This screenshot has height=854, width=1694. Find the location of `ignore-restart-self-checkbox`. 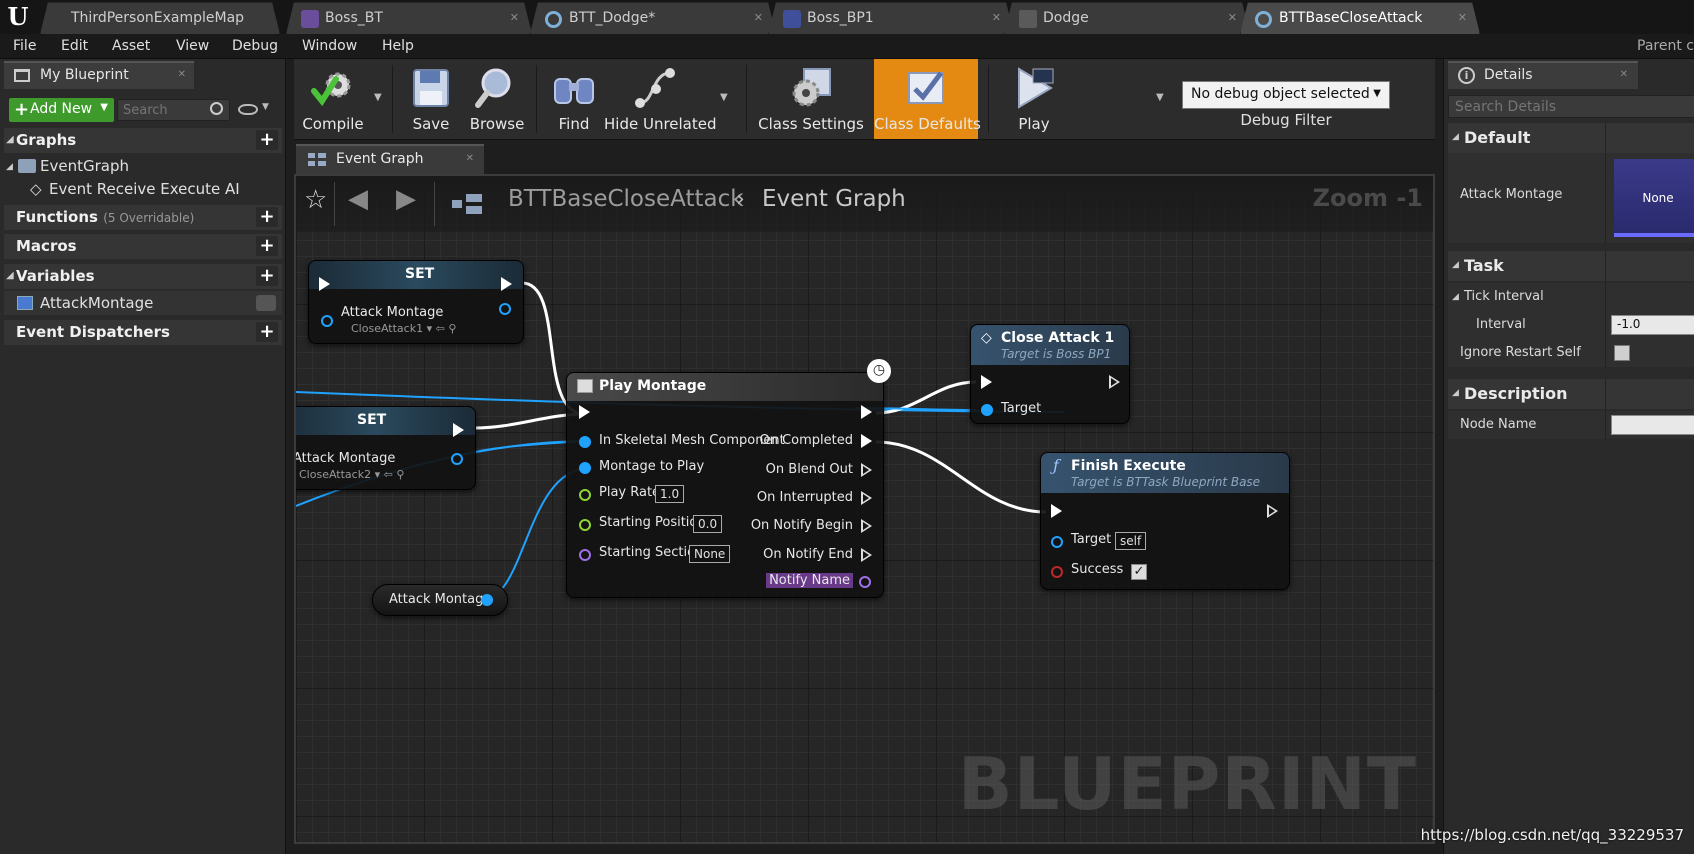

ignore-restart-self-checkbox is located at coordinates (1622, 353).